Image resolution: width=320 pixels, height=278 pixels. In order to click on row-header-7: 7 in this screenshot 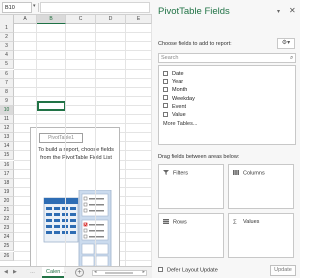, I will do `click(7, 83)`.